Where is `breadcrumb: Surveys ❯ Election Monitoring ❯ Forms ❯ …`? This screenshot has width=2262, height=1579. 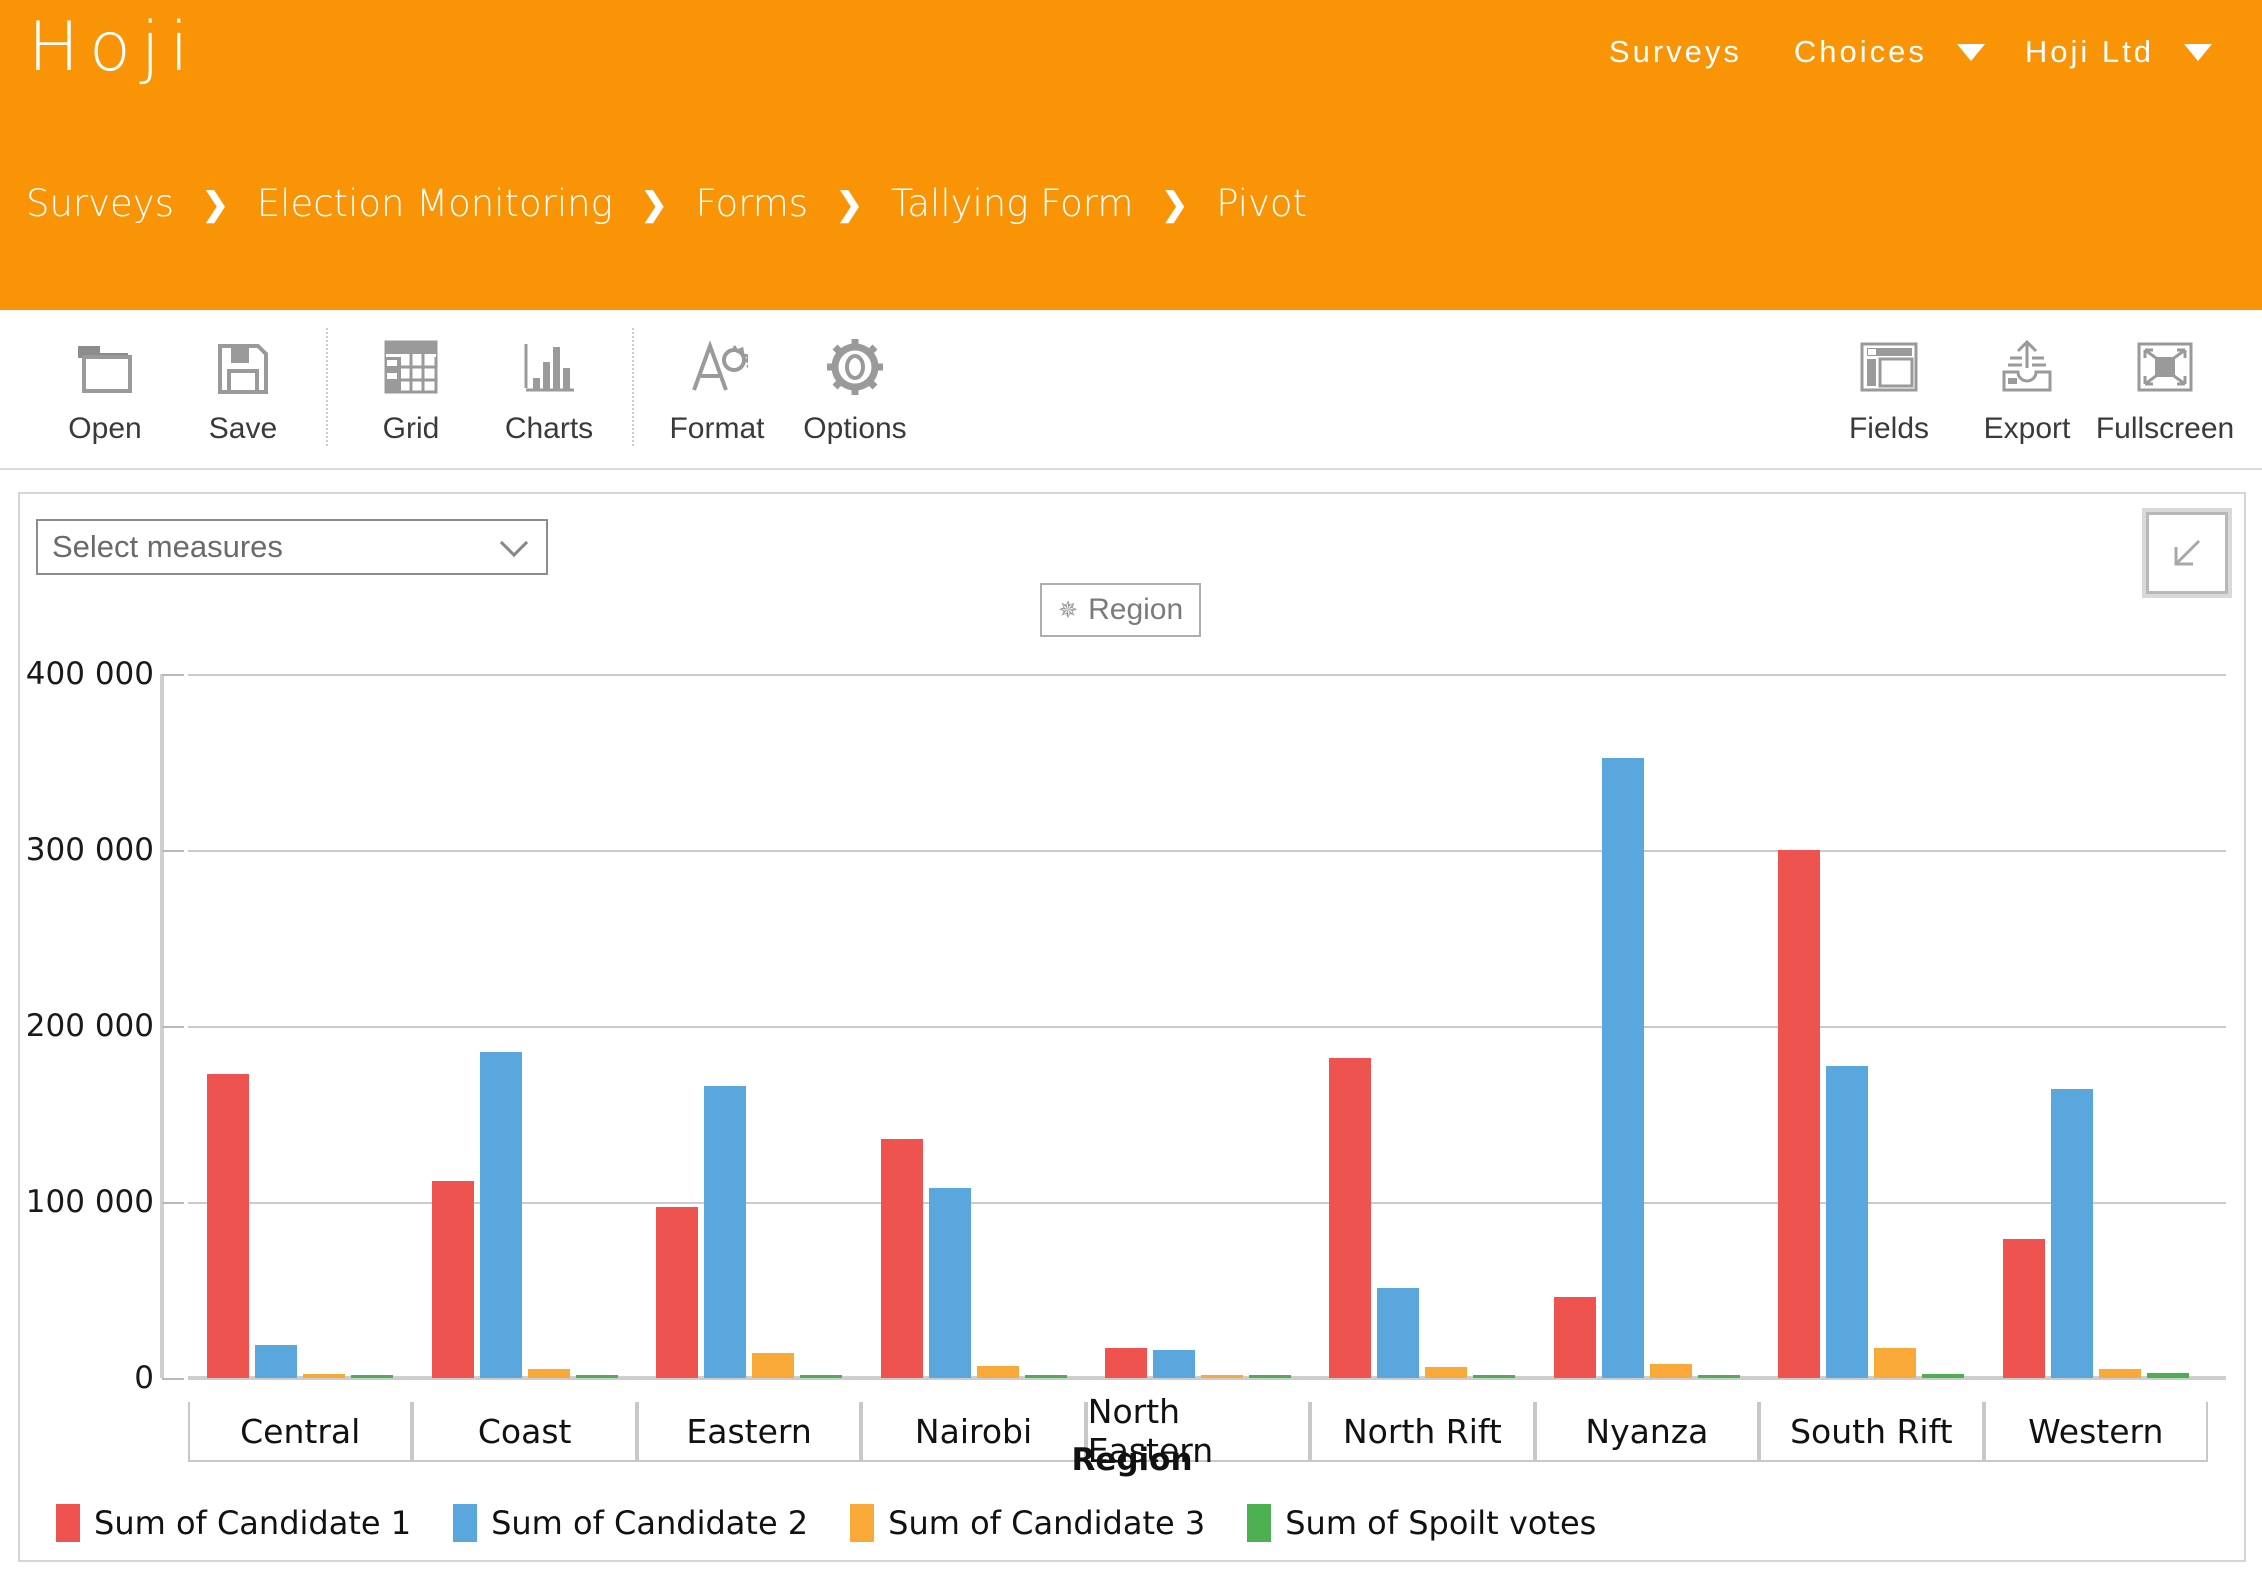 breadcrumb: Surveys ❯ Election Monitoring ❯ Forms ❯ … is located at coordinates (666, 203).